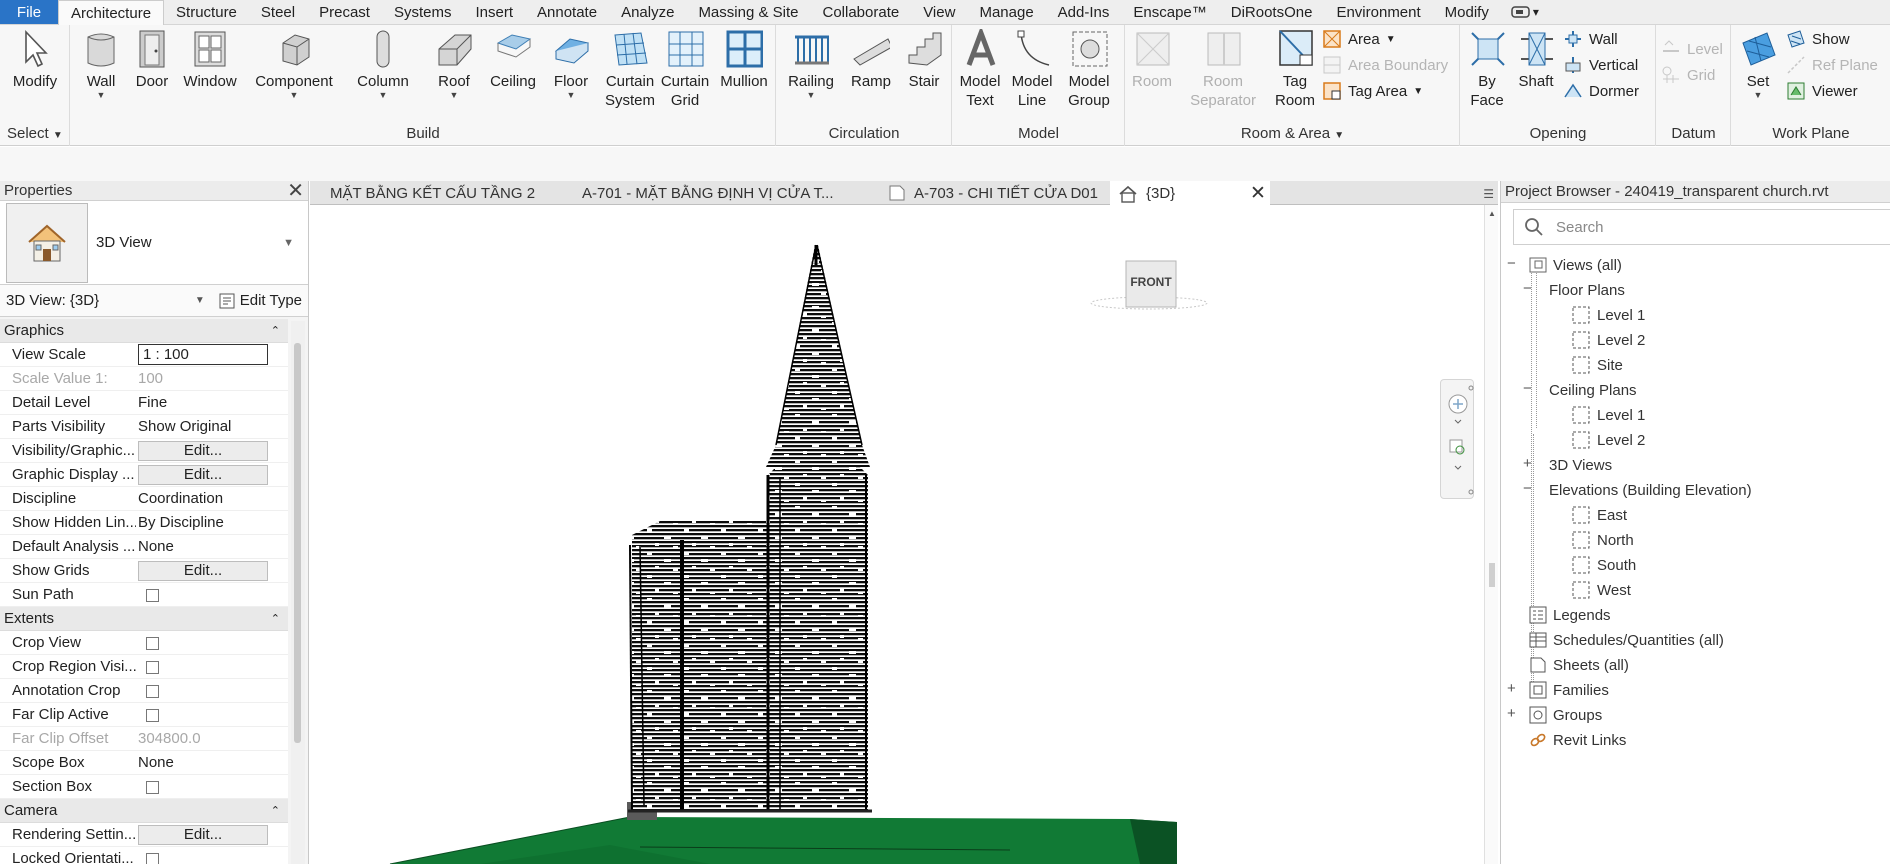 The height and width of the screenshot is (864, 1890). I want to click on tab-massing-site: Massing & Site, so click(748, 12).